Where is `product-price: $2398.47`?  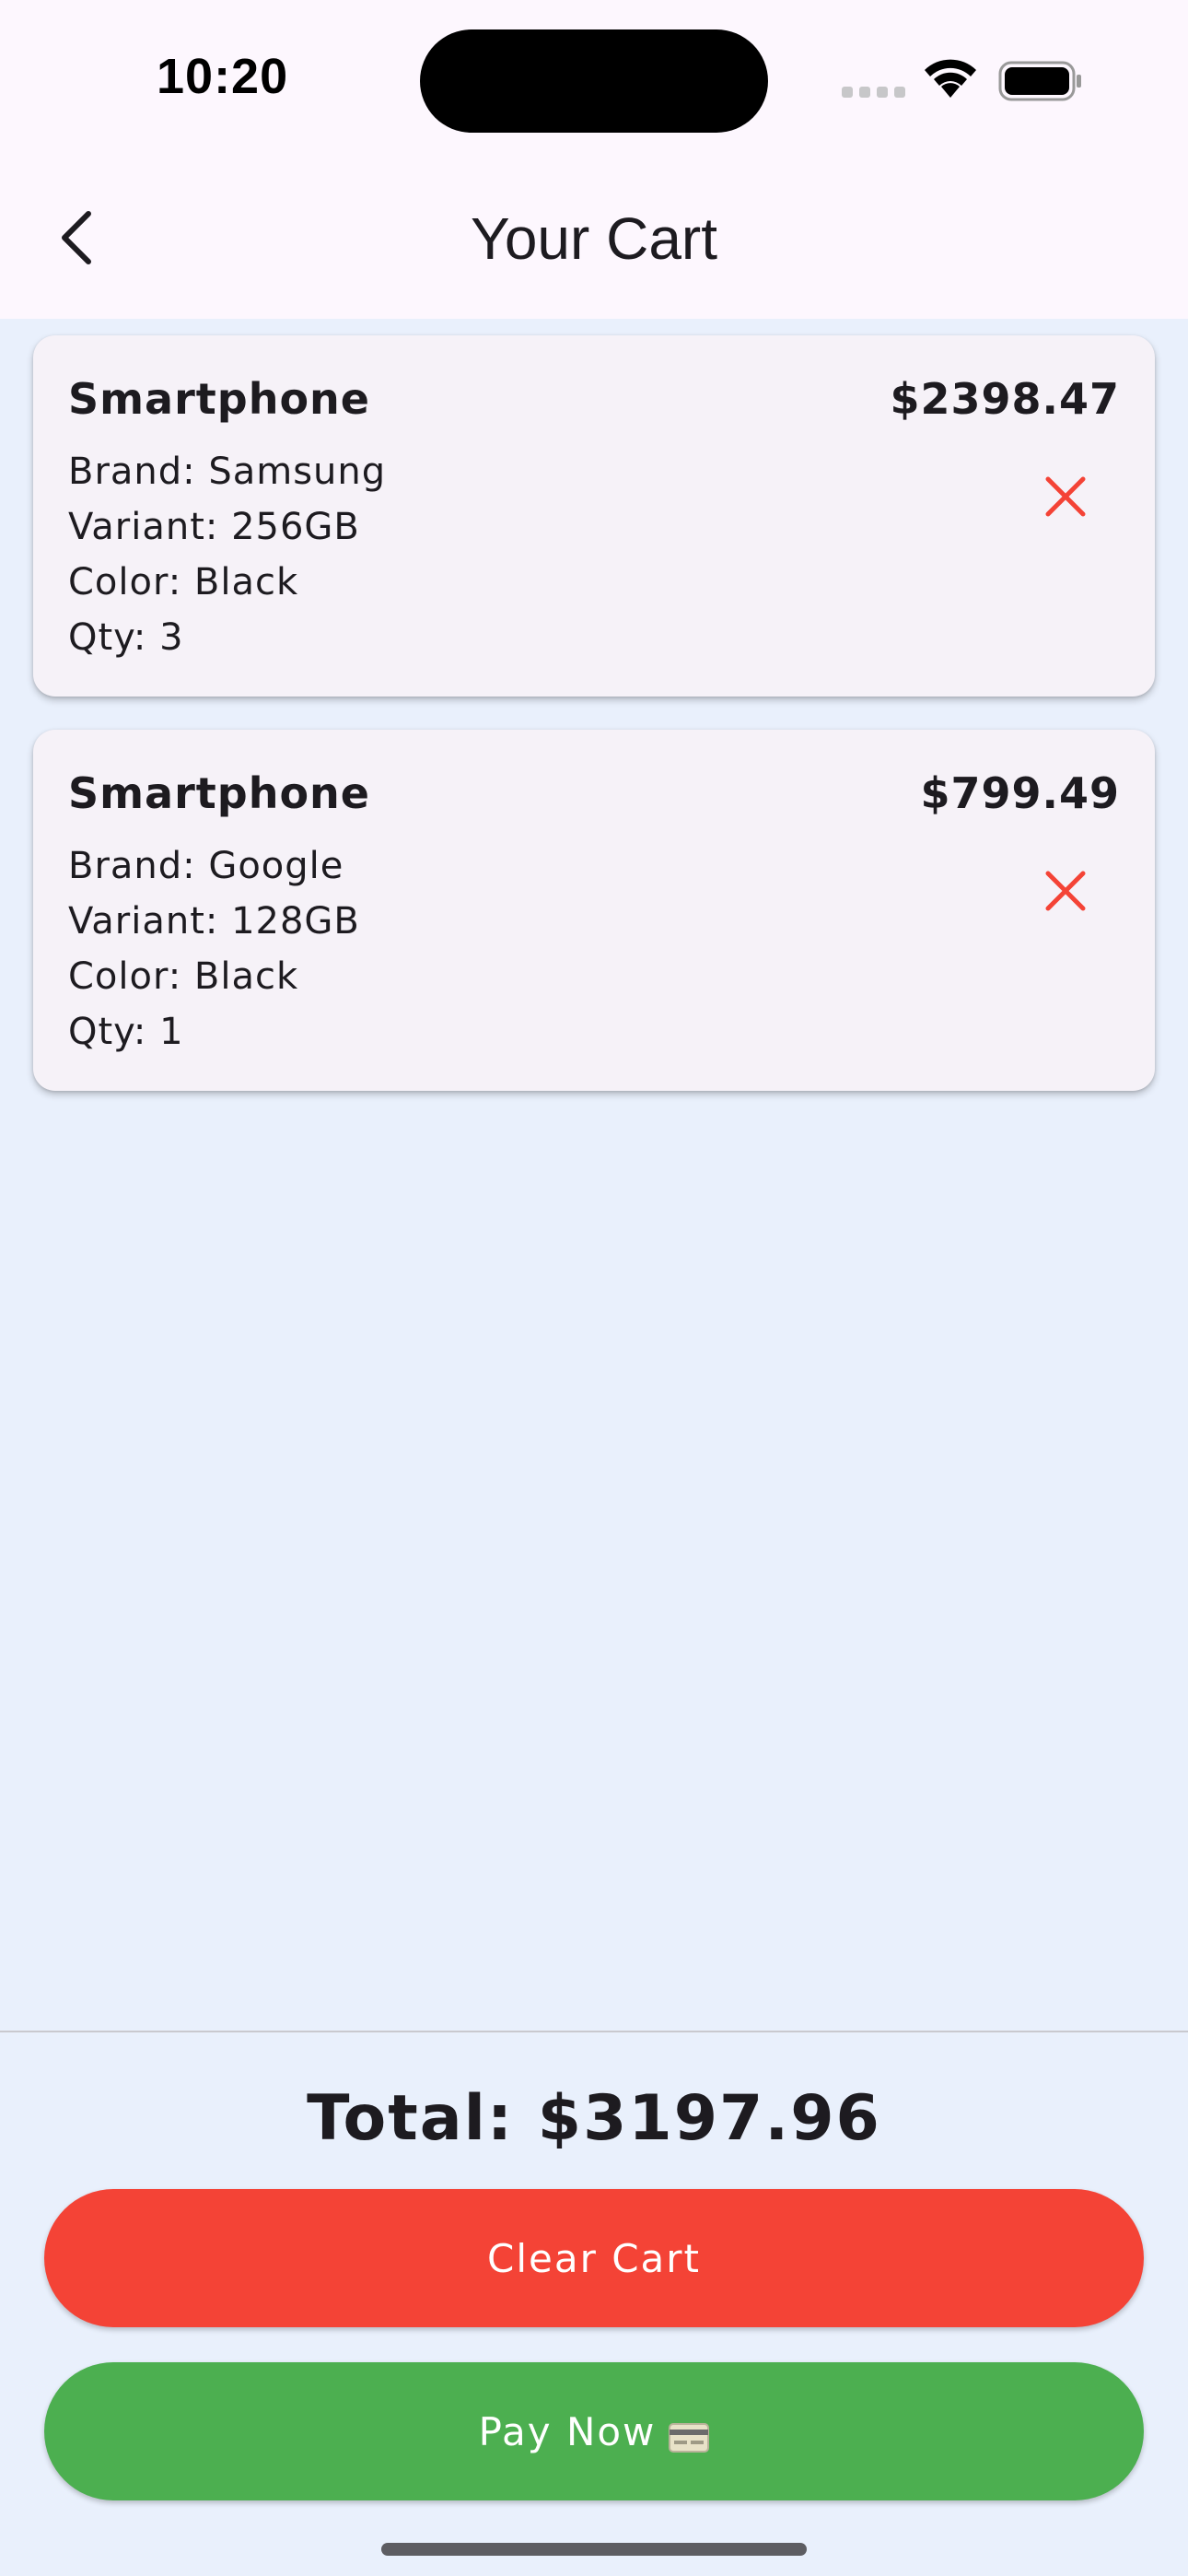 product-price: $2398.47 is located at coordinates (1005, 399).